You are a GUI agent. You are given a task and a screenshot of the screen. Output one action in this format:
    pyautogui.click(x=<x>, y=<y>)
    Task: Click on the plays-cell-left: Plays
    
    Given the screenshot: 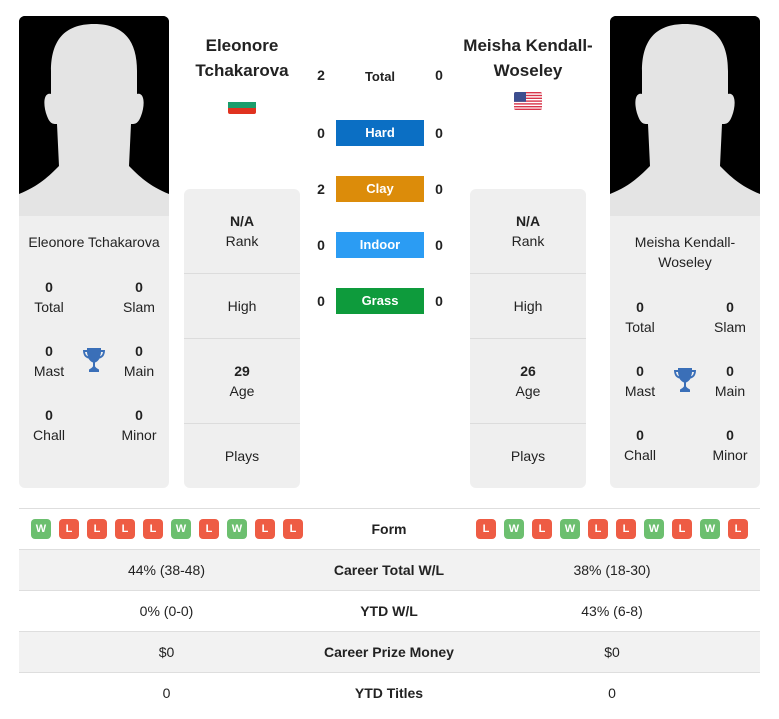 What is the action you would take?
    pyautogui.click(x=242, y=456)
    